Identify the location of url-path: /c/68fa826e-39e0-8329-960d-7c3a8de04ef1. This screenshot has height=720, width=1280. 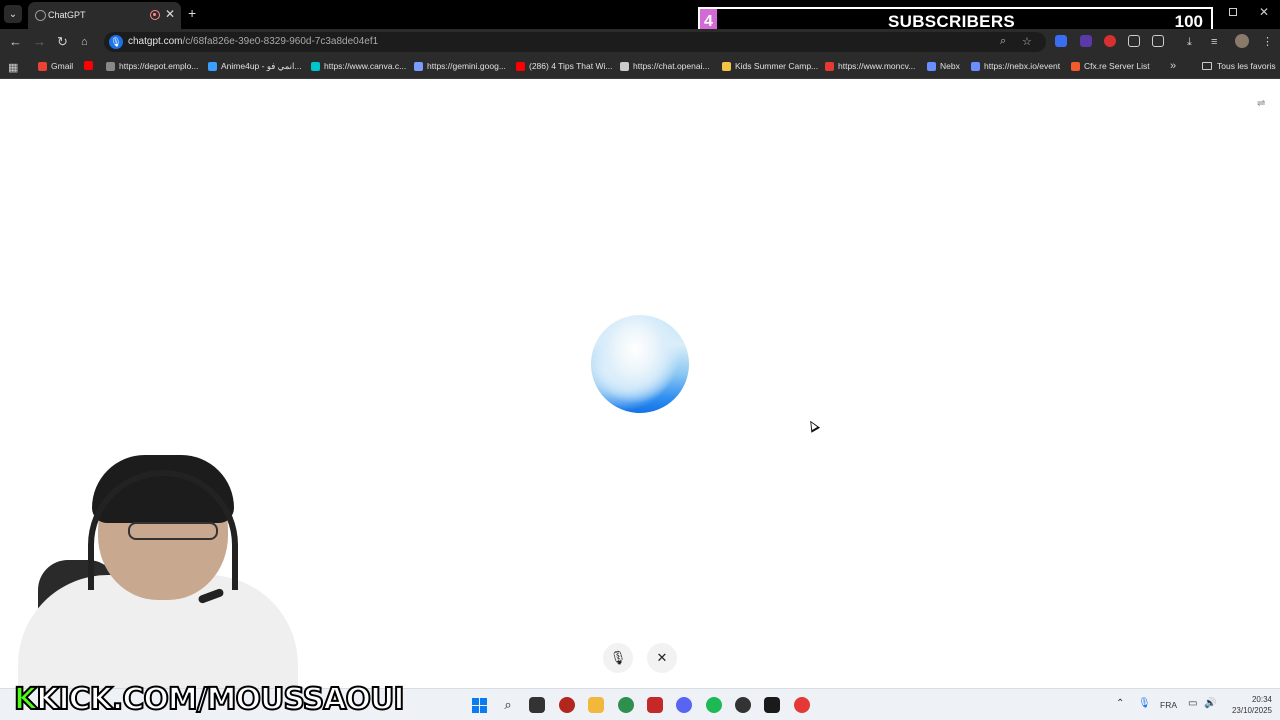
(280, 41).